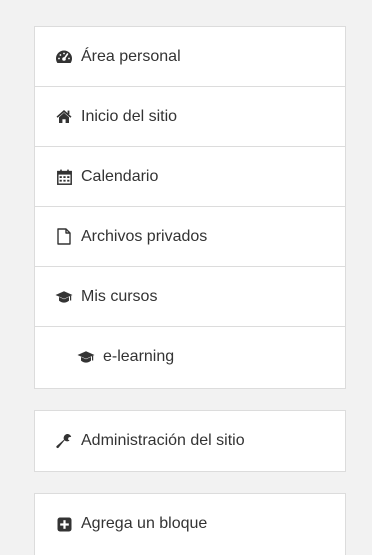 This screenshot has height=555, width=372. Describe the element at coordinates (129, 116) in the screenshot. I see `nav-item-label: Inicio del sitio` at that location.